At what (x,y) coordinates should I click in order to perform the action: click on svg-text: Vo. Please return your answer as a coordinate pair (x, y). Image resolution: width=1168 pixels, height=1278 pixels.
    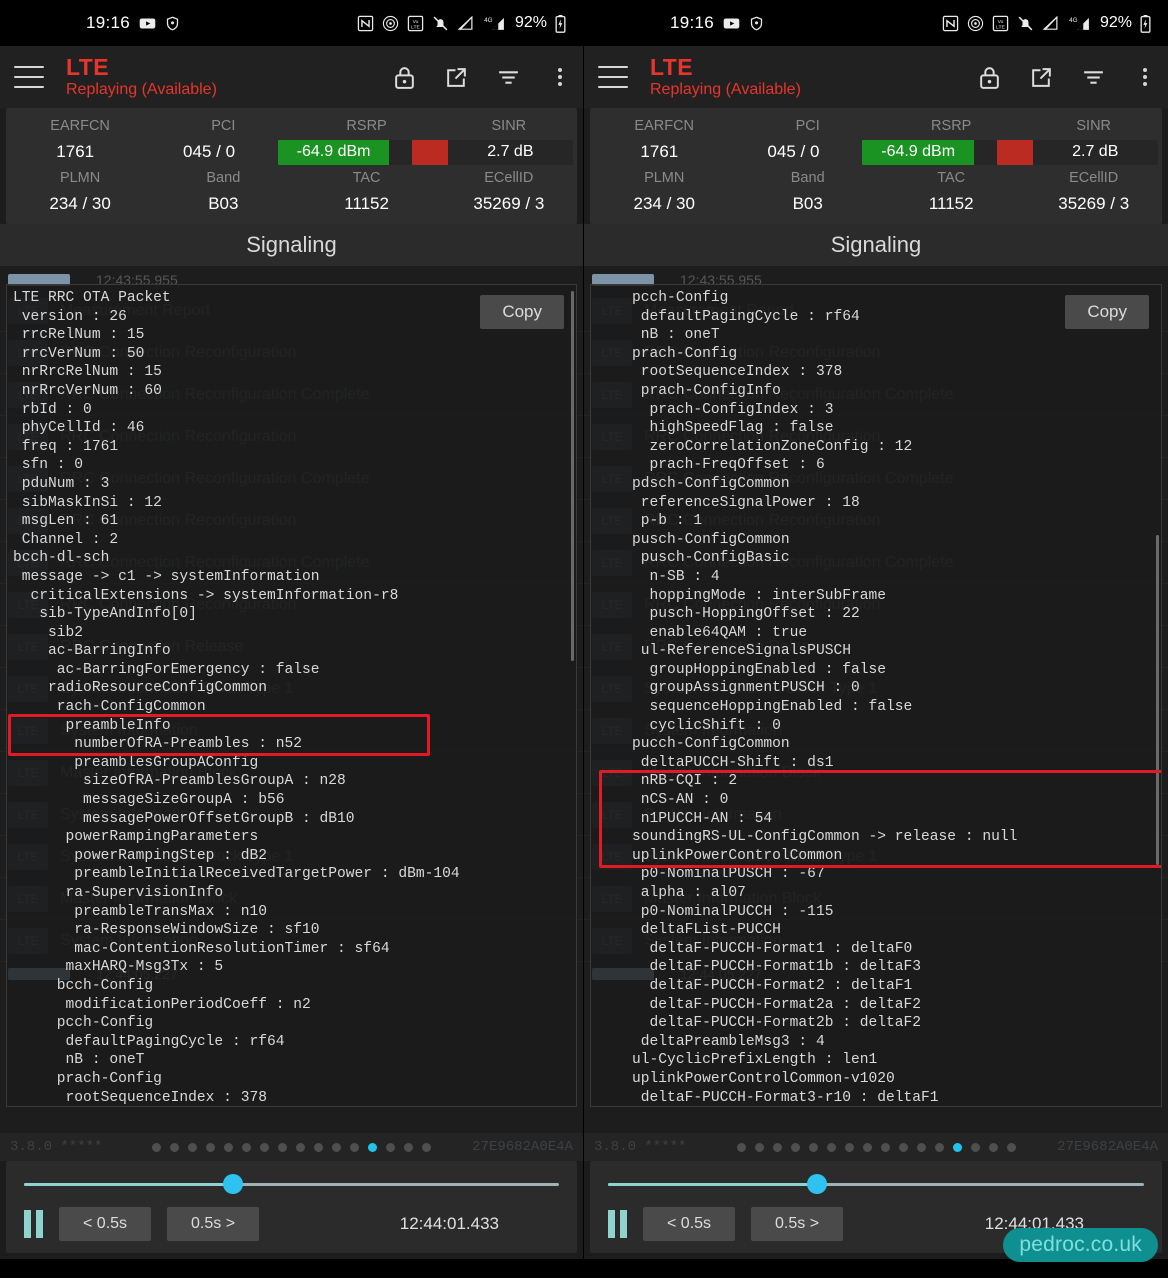
    Looking at the image, I should click on (1001, 21).